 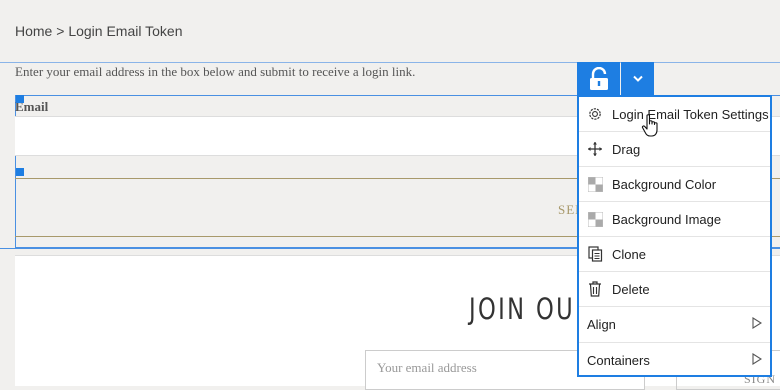 What do you see at coordinates (601, 324) in the screenshot?
I see `menu-item-label: Align` at bounding box center [601, 324].